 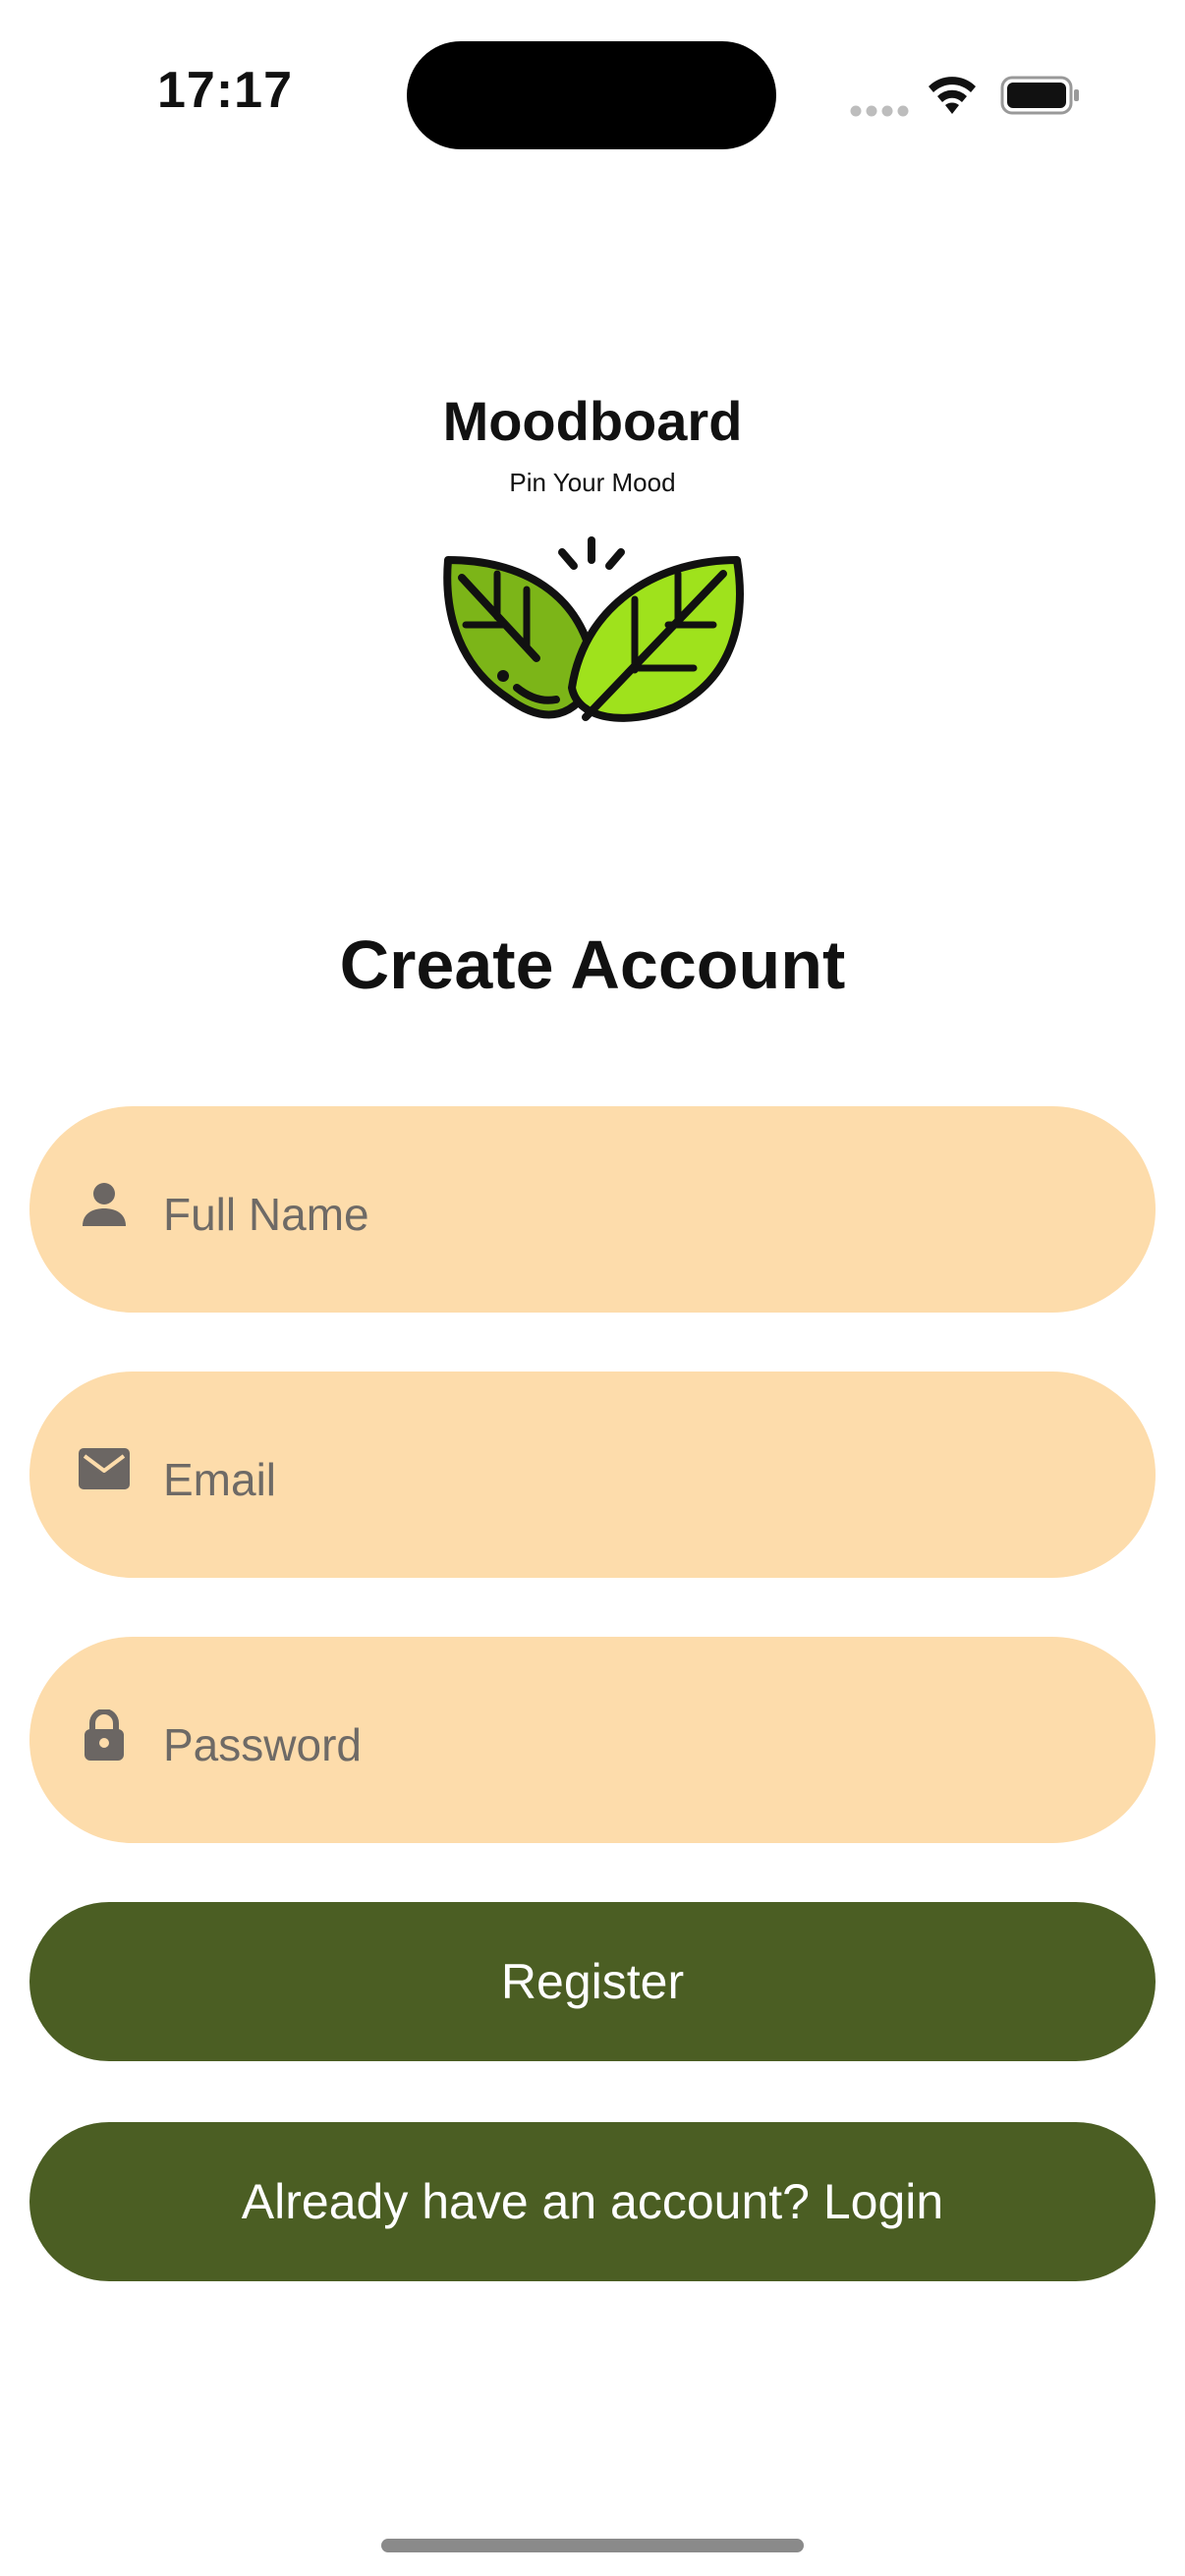 I want to click on email-input, so click(x=635, y=1479).